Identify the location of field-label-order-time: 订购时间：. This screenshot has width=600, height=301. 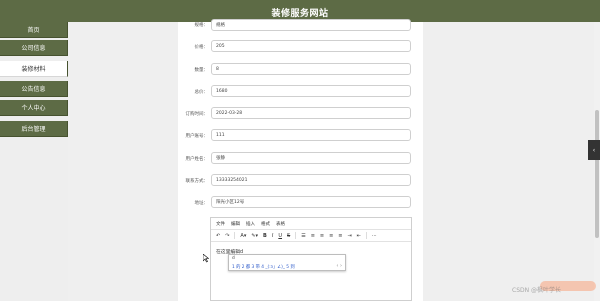
(197, 114).